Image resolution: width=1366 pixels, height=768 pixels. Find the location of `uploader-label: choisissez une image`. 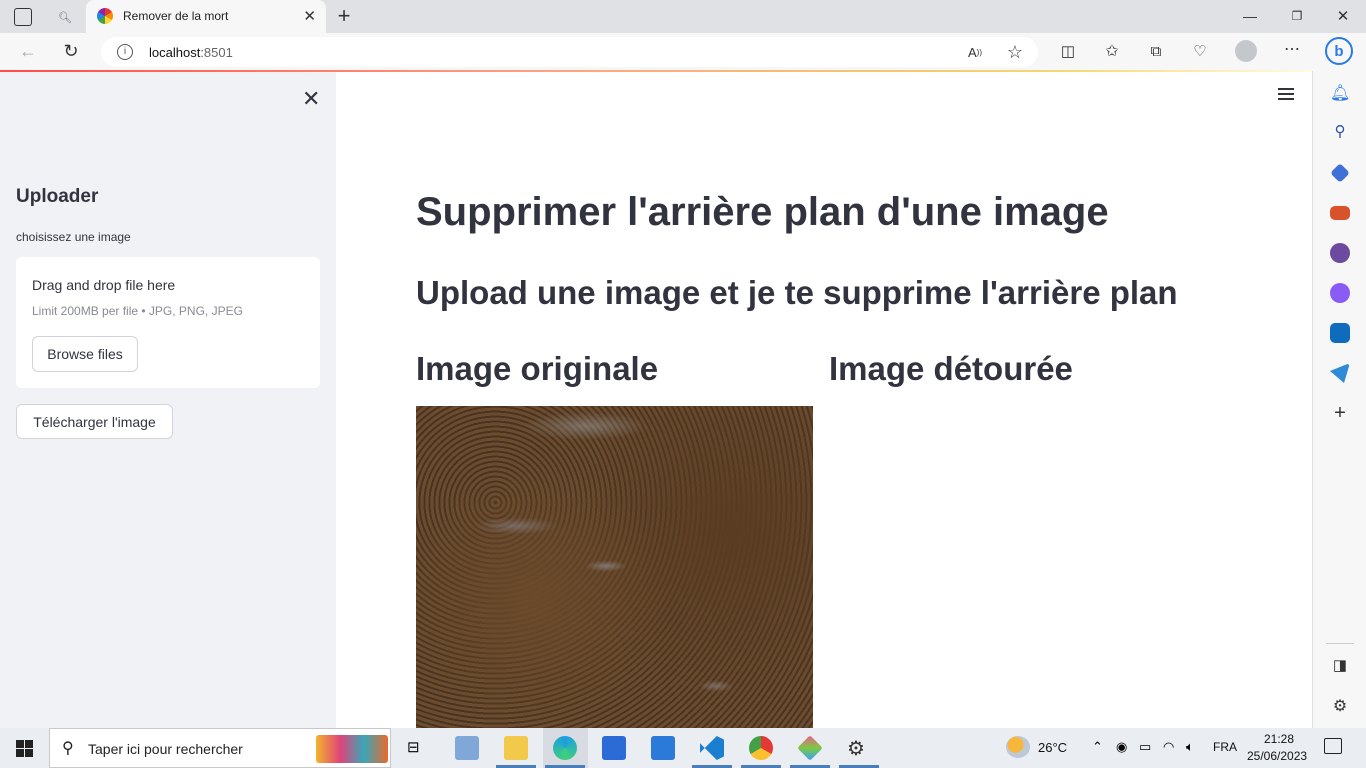

uploader-label: choisissez une image is located at coordinates (73, 237).